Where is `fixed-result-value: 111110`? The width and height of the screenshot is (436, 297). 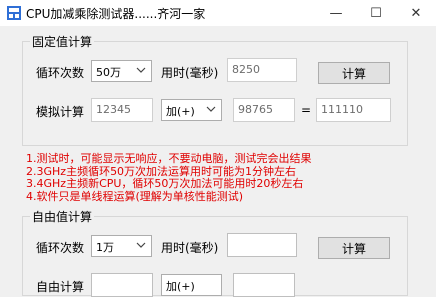 fixed-result-value: 111110 is located at coordinates (342, 109).